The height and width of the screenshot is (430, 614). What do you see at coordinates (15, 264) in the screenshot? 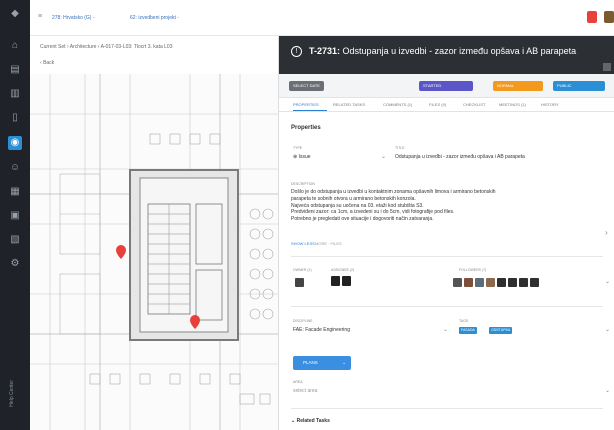
I see `settings-icon: ⚙` at bounding box center [15, 264].